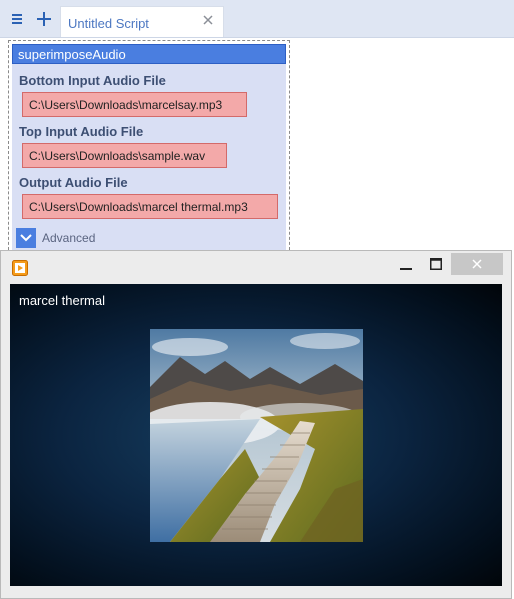  Describe the element at coordinates (257, 19) in the screenshot. I see `editor-toolbar: Untitled Script` at that location.